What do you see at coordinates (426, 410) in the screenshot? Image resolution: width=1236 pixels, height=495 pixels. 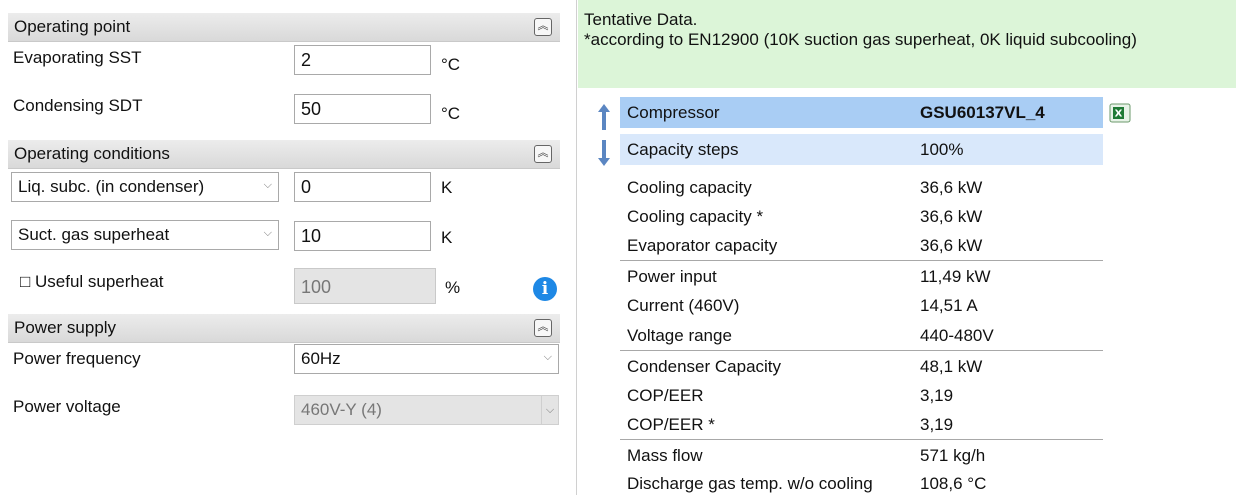 I see `power-voltage-select: 460V-Y (4) ⌵` at bounding box center [426, 410].